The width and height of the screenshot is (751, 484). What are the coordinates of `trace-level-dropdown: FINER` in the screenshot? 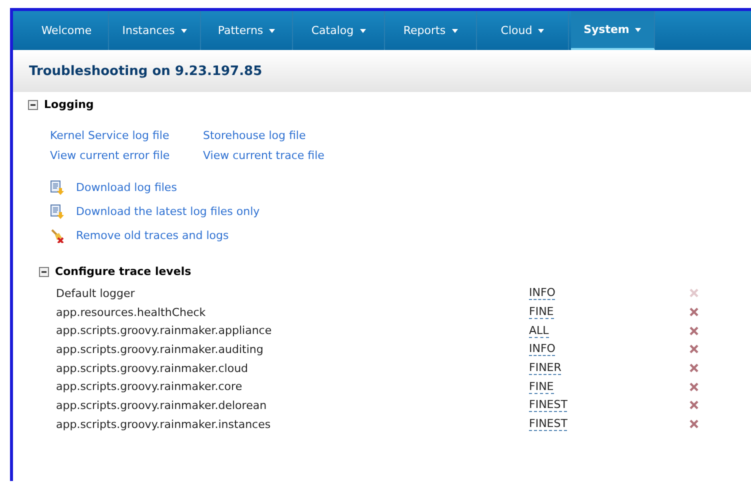 It's located at (545, 368).